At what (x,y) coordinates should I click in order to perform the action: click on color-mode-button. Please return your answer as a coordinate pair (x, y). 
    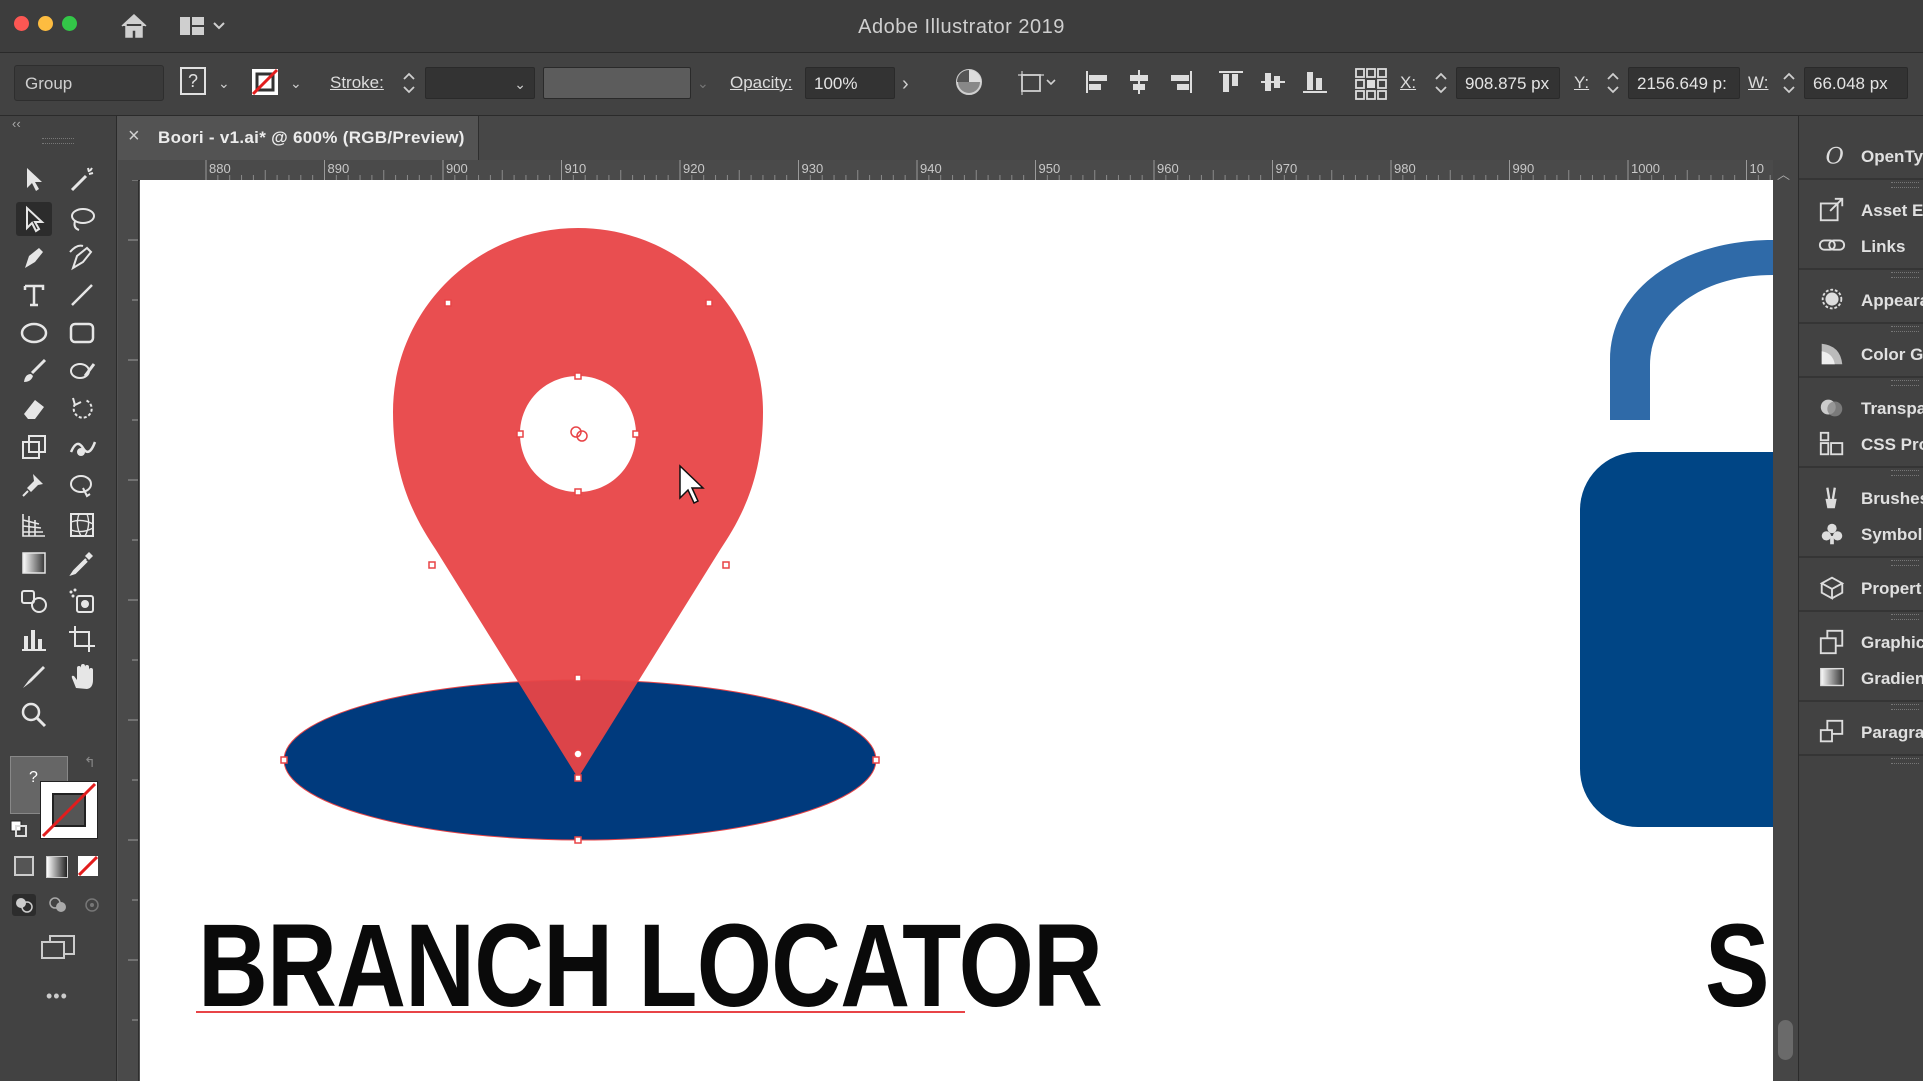
    Looking at the image, I should click on (24, 866).